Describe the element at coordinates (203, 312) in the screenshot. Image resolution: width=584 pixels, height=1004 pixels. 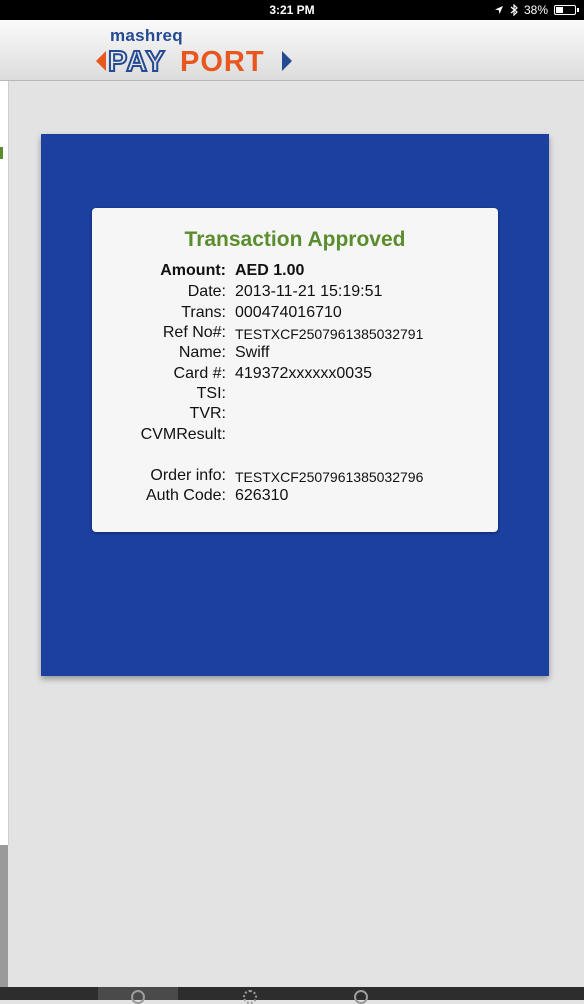
I see `trans-label: Trans:` at that location.